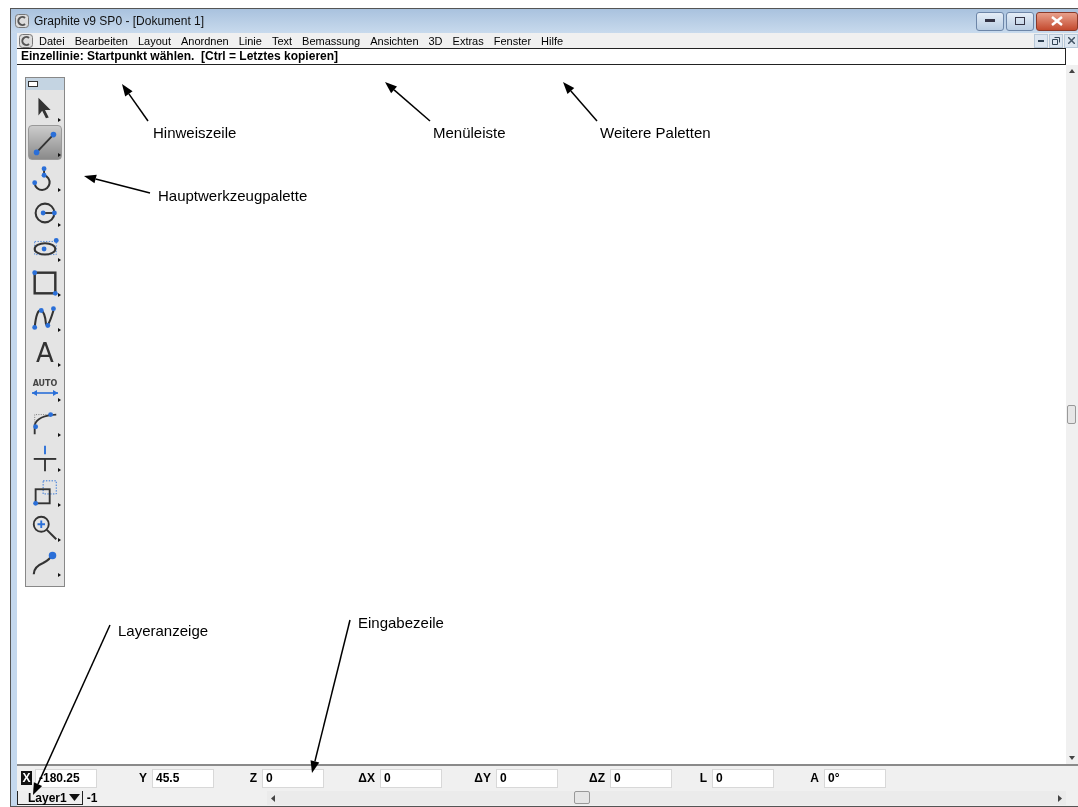  I want to click on menu-item: Text, so click(282, 40).